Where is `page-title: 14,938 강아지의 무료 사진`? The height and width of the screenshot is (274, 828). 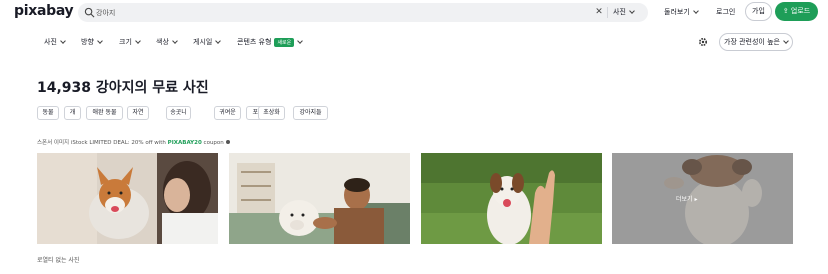 page-title: 14,938 강아지의 무료 사진 is located at coordinates (123, 88).